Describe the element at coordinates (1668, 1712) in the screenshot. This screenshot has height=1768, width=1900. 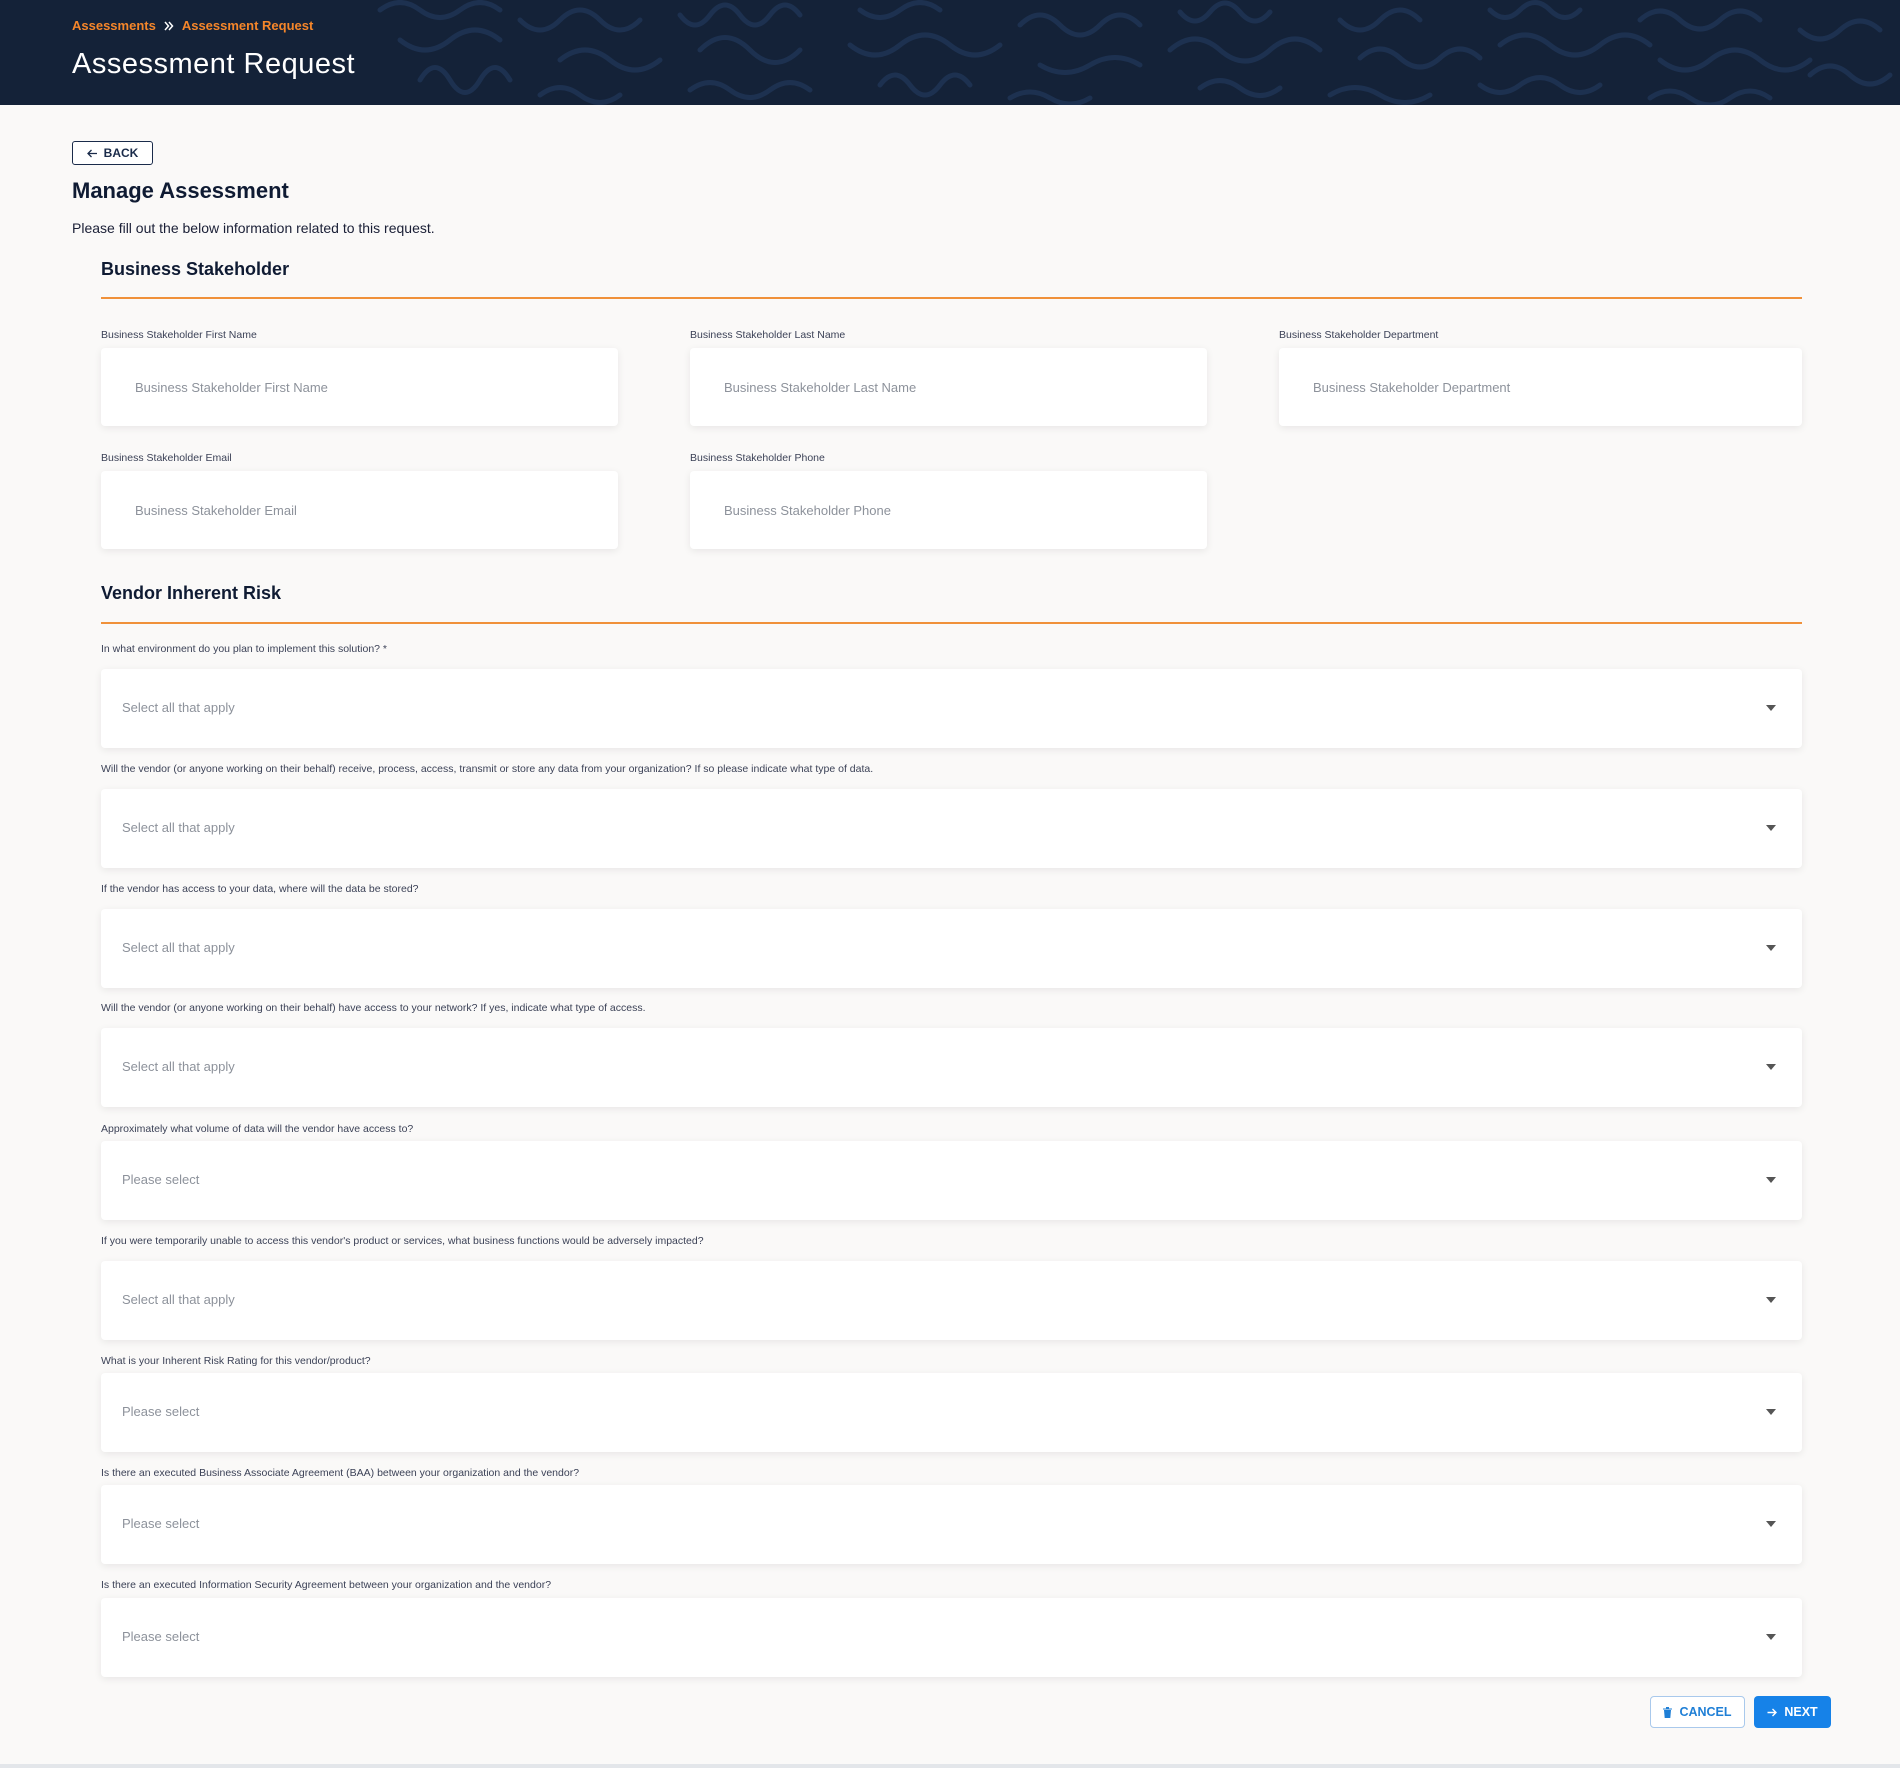
I see `trash-icon` at that location.